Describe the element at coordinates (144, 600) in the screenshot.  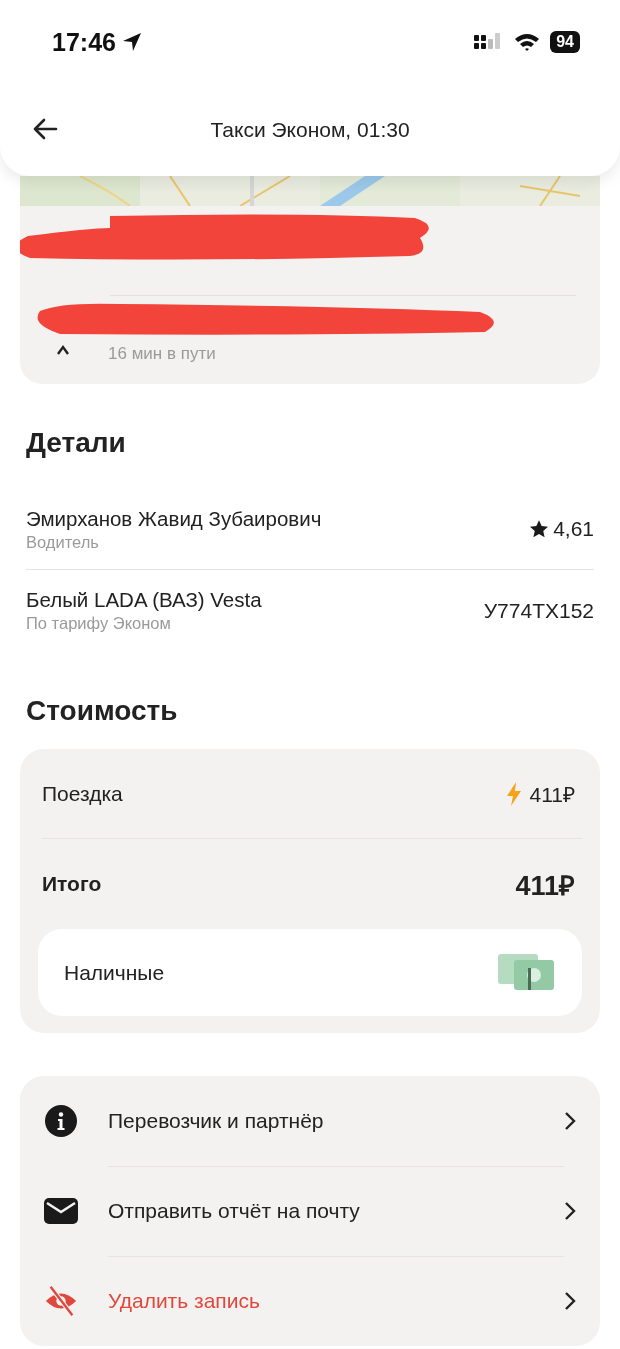
I see `detail-title: Белый LADA (ВАЗ) Vesta` at that location.